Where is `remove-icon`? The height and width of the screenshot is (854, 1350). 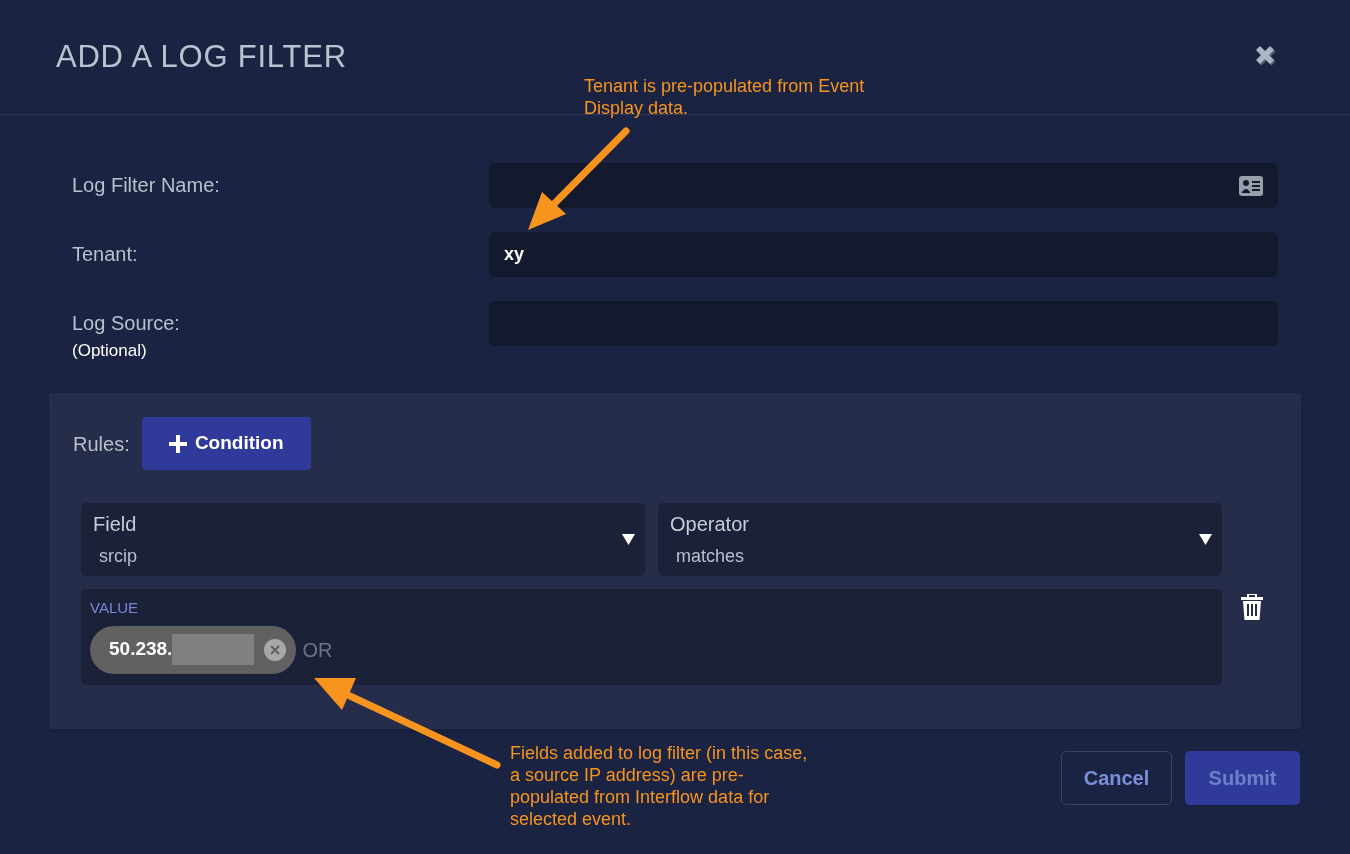 remove-icon is located at coordinates (275, 649).